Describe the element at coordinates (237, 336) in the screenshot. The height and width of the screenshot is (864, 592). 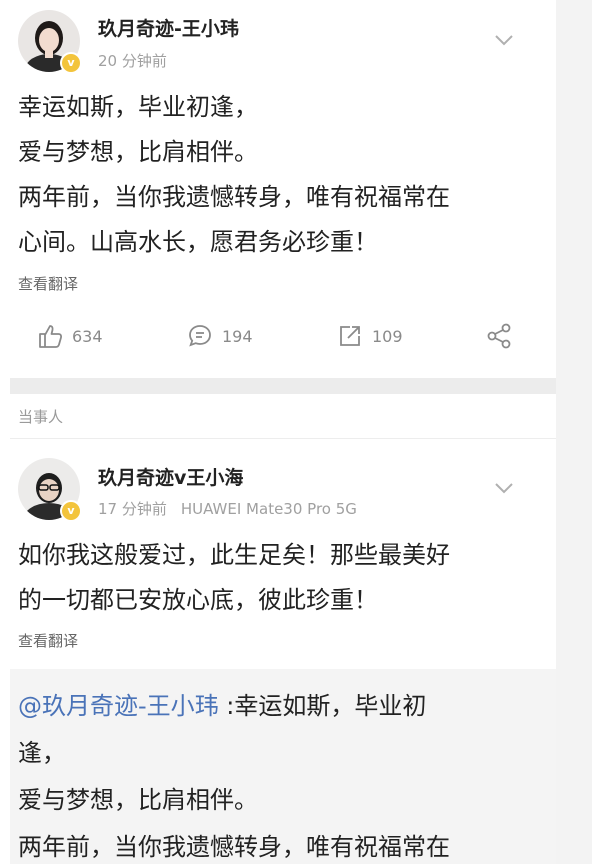
I see `comment-count: 194` at that location.